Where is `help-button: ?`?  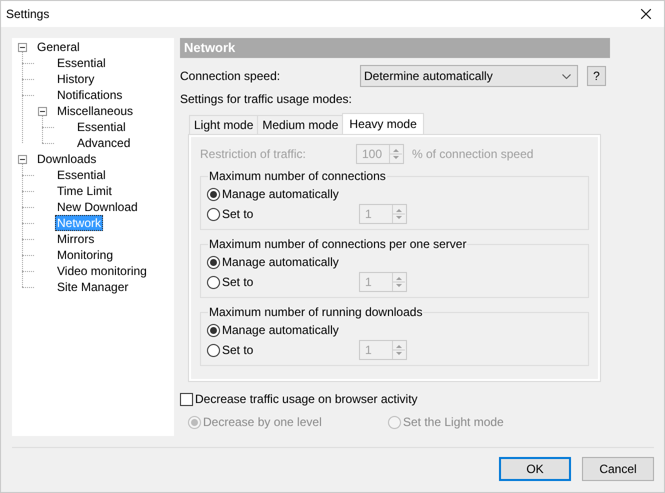
help-button: ? is located at coordinates (596, 76).